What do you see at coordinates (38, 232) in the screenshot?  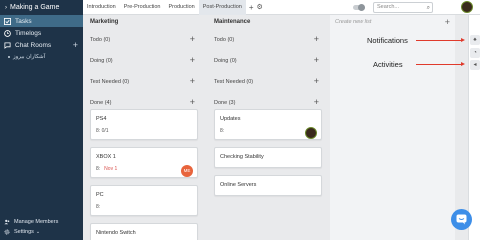 I see `chevron-down-icon: ⌄` at bounding box center [38, 232].